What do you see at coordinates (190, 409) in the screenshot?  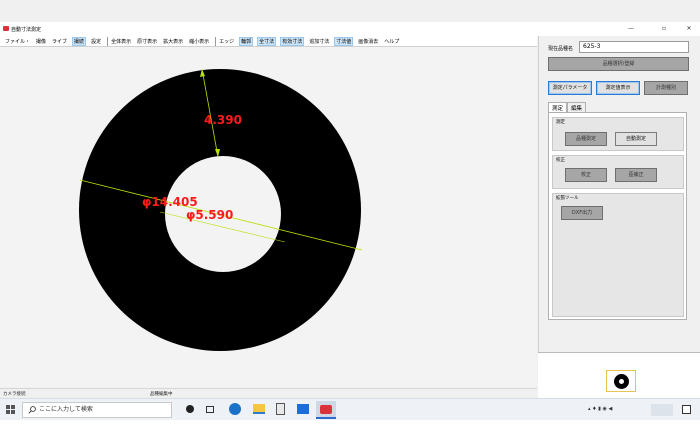 I see `cortana-icon` at bounding box center [190, 409].